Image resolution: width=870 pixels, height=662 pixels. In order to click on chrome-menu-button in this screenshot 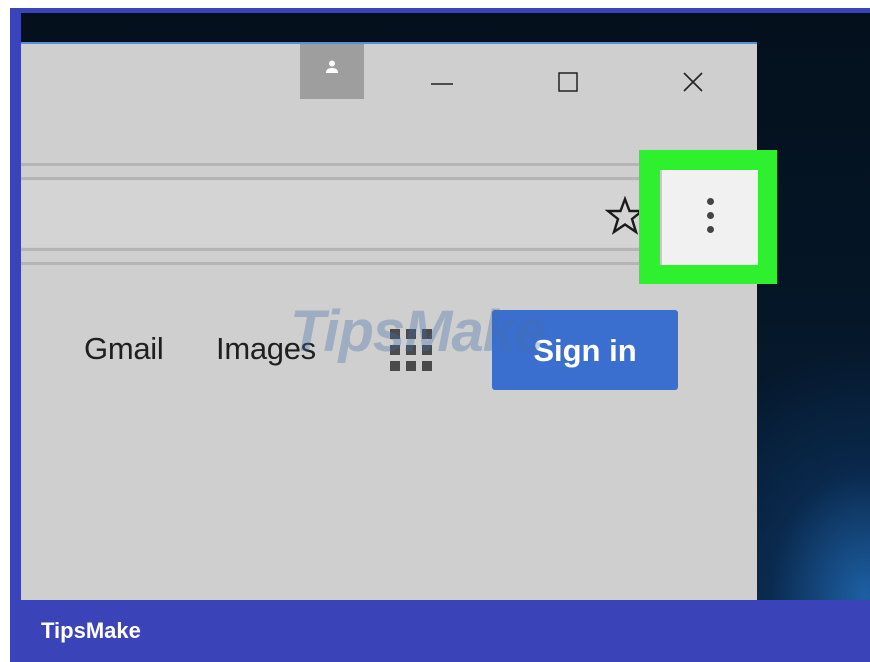, I will do `click(709, 217)`.